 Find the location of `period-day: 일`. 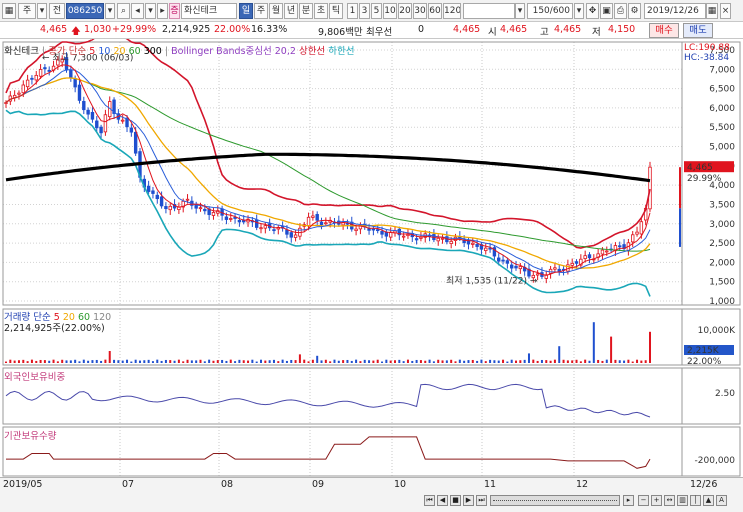

period-day: 일 is located at coordinates (246, 11).